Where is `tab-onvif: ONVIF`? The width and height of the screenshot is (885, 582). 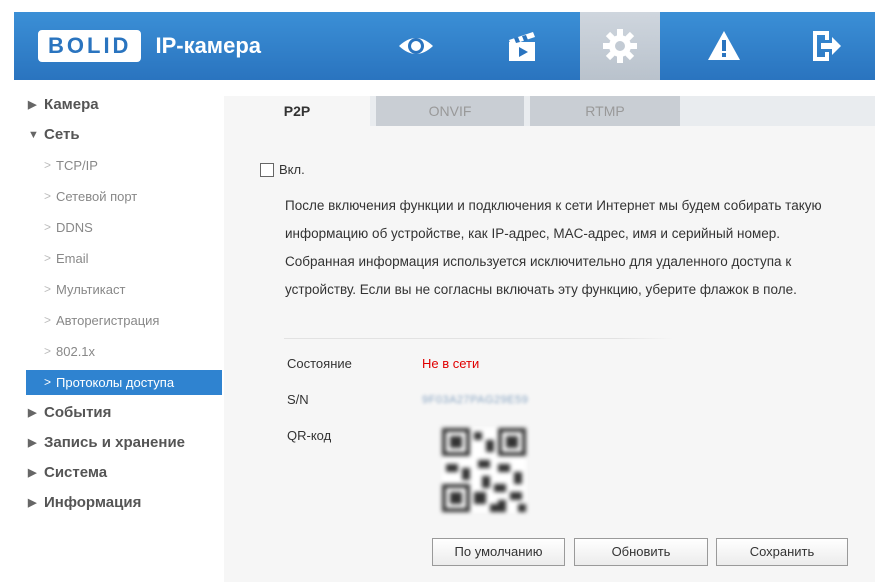 tab-onvif: ONVIF is located at coordinates (450, 111).